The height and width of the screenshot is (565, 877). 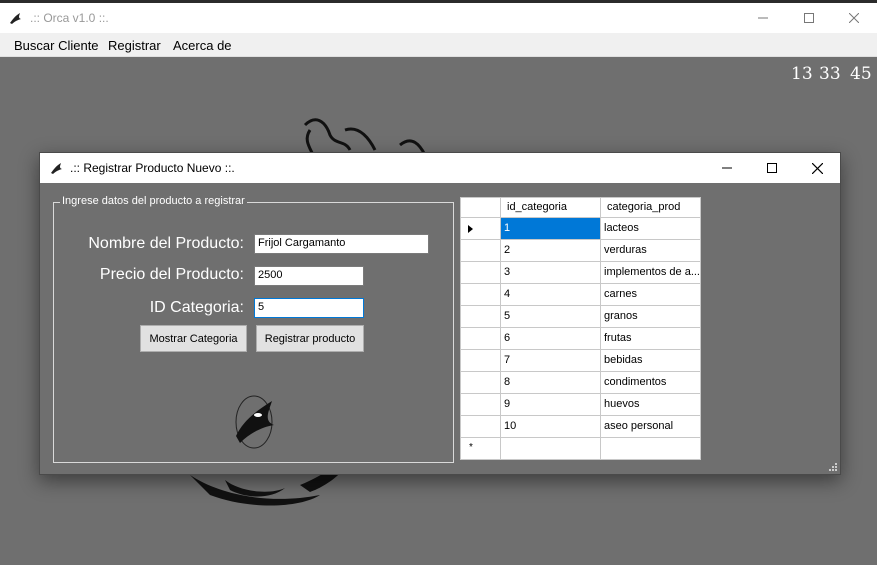 I want to click on table-row: 7 bebidas, so click(x=581, y=361).